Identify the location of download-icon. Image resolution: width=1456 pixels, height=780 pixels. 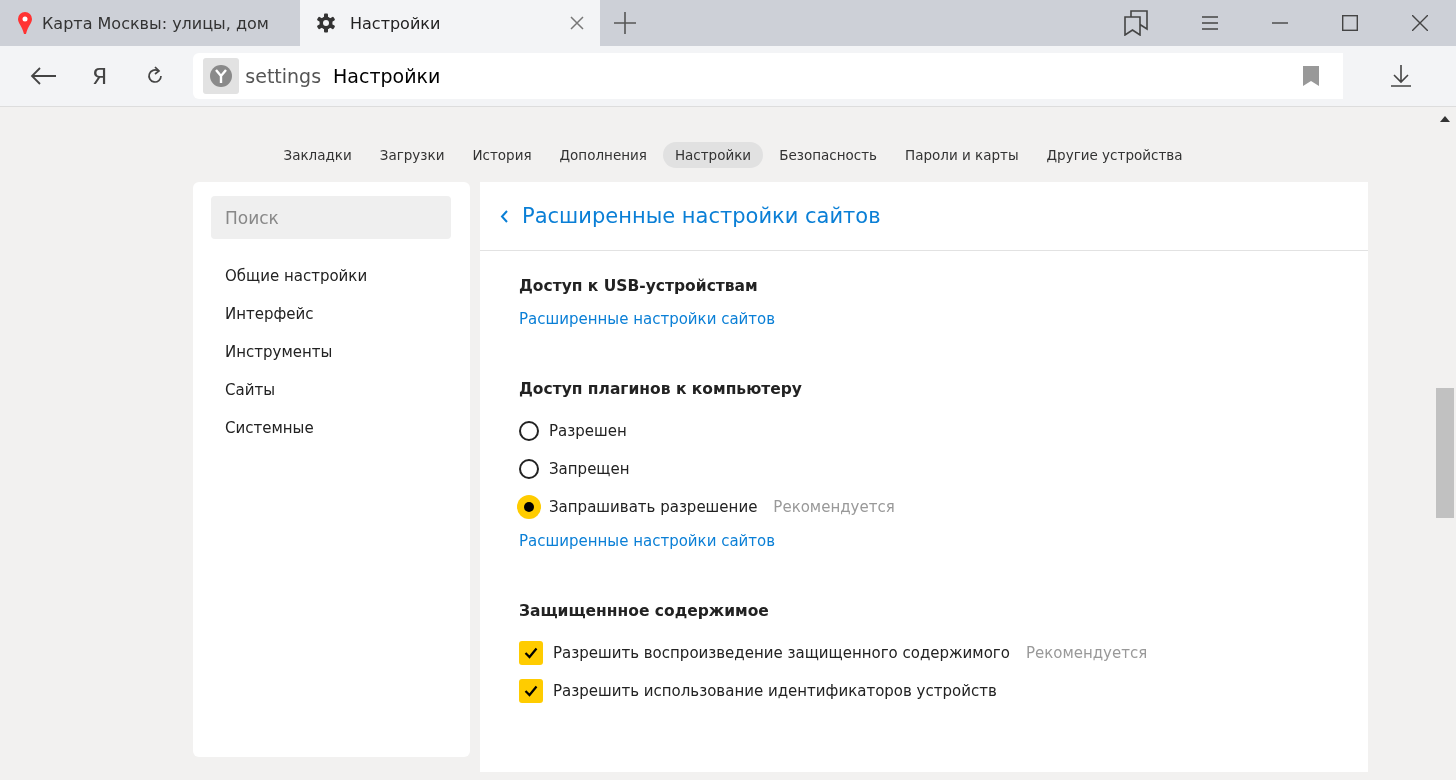
(1401, 76).